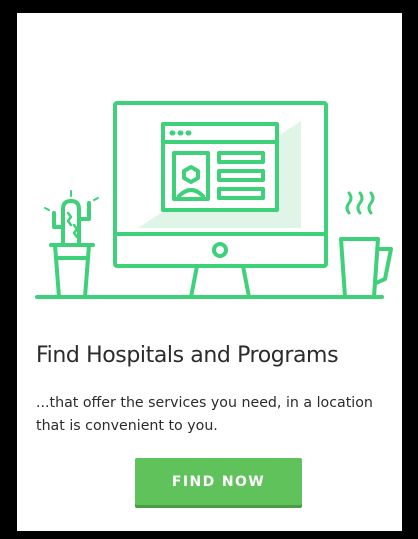 The image size is (418, 539). Describe the element at coordinates (366, 245) in the screenshot. I see `coffee-mug-icon` at that location.